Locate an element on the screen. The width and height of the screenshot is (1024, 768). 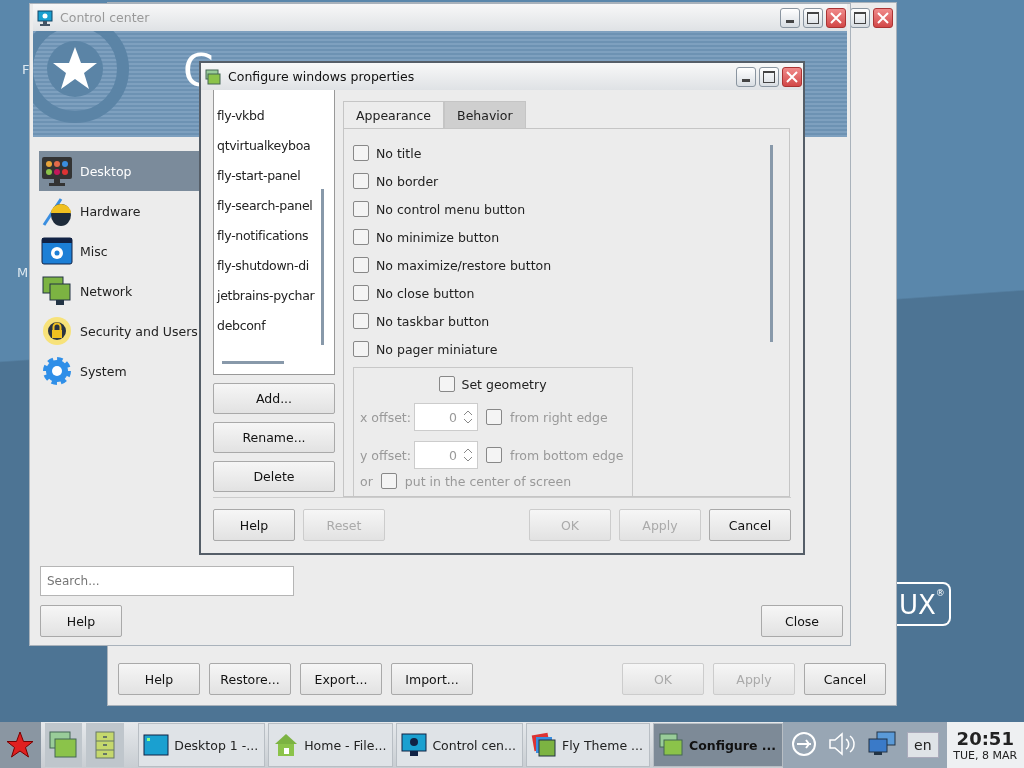
star-icon is located at coordinates (20, 745).